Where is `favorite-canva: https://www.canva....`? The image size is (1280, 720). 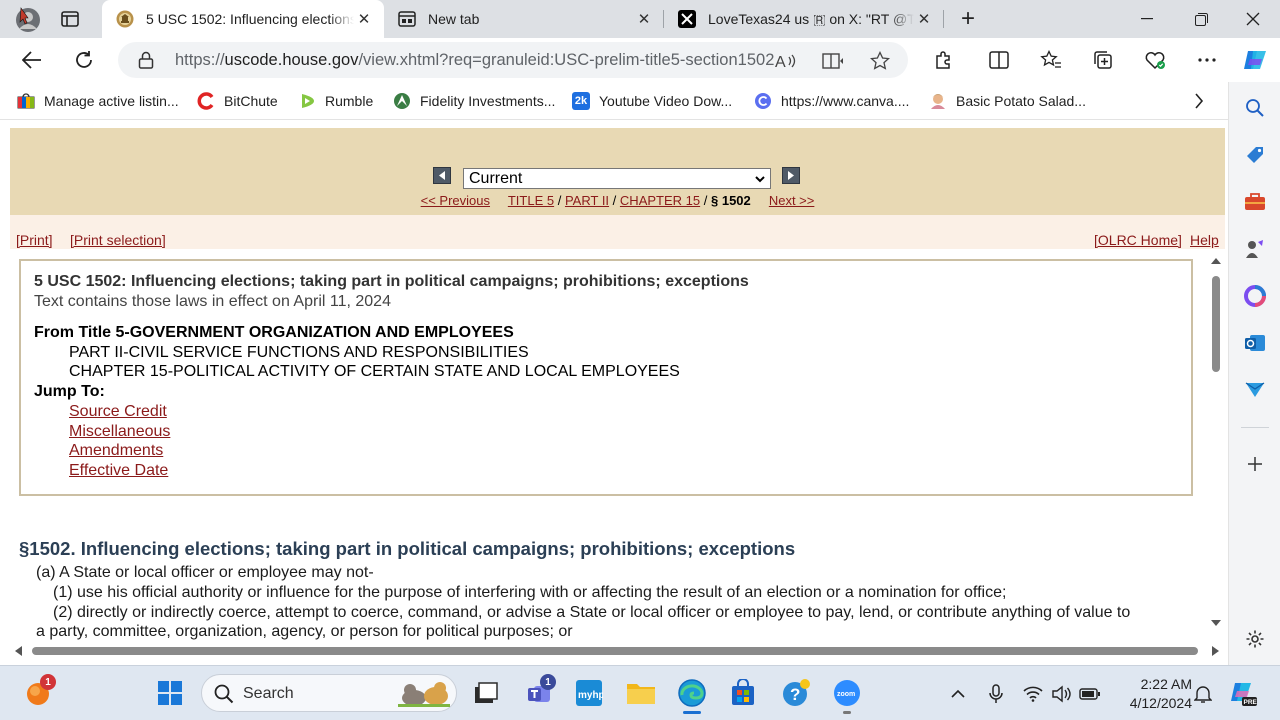 favorite-canva: https://www.canva.... is located at coordinates (831, 101).